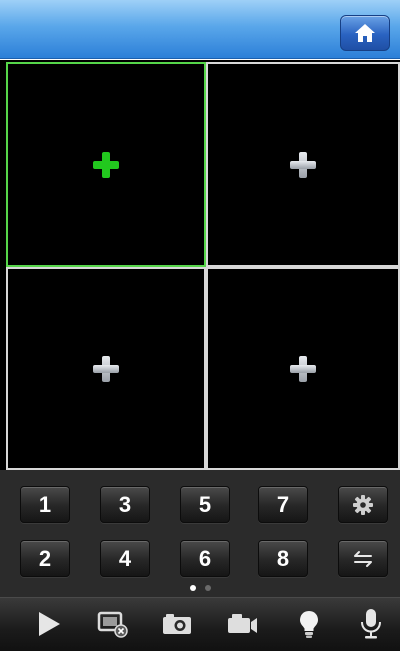  I want to click on channel-key-7: 7, so click(283, 504).